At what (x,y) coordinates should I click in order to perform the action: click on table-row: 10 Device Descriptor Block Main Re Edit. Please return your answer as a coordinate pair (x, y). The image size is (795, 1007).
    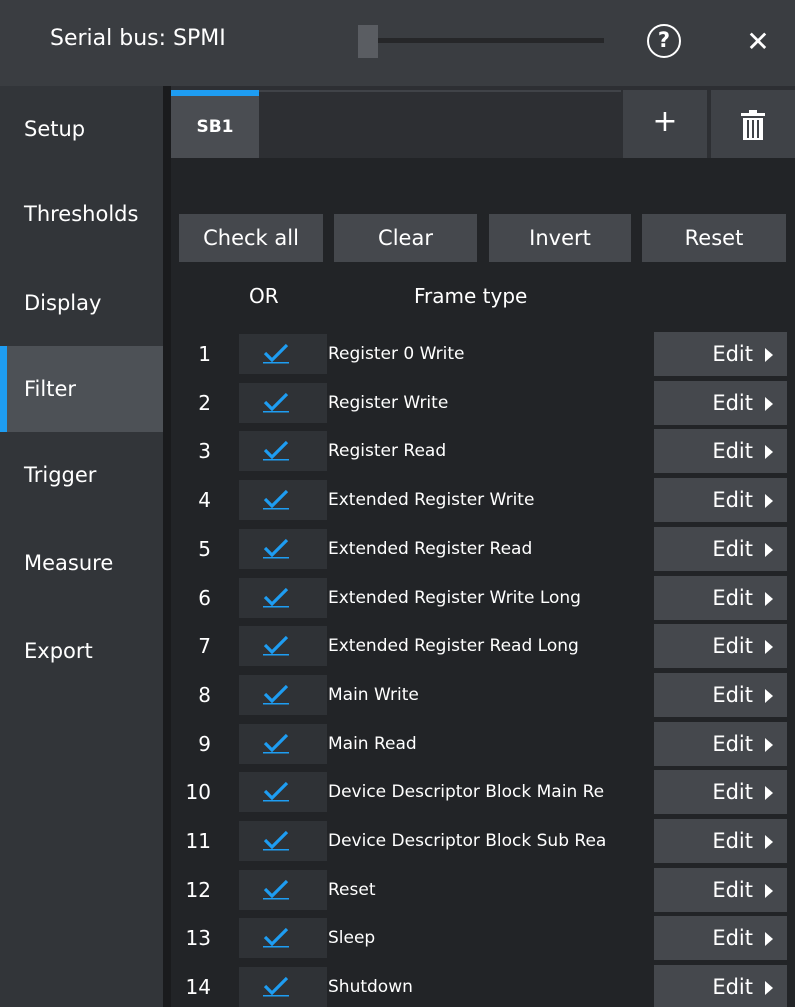
    Looking at the image, I should click on (483, 792).